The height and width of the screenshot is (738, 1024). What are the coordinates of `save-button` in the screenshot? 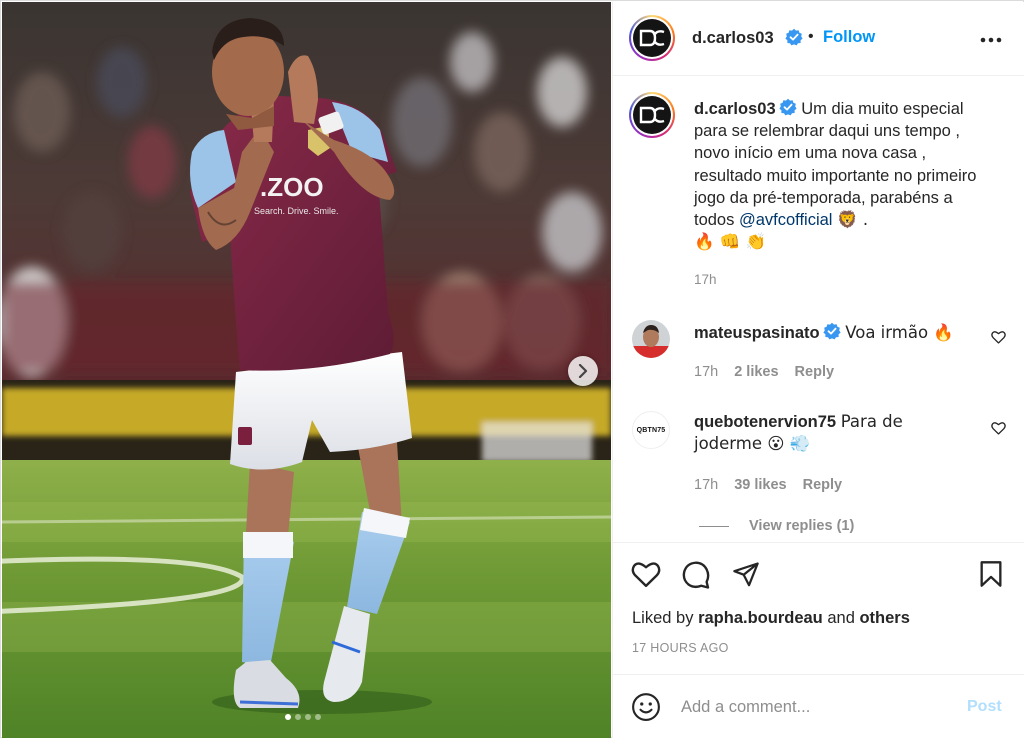 It's located at (991, 576).